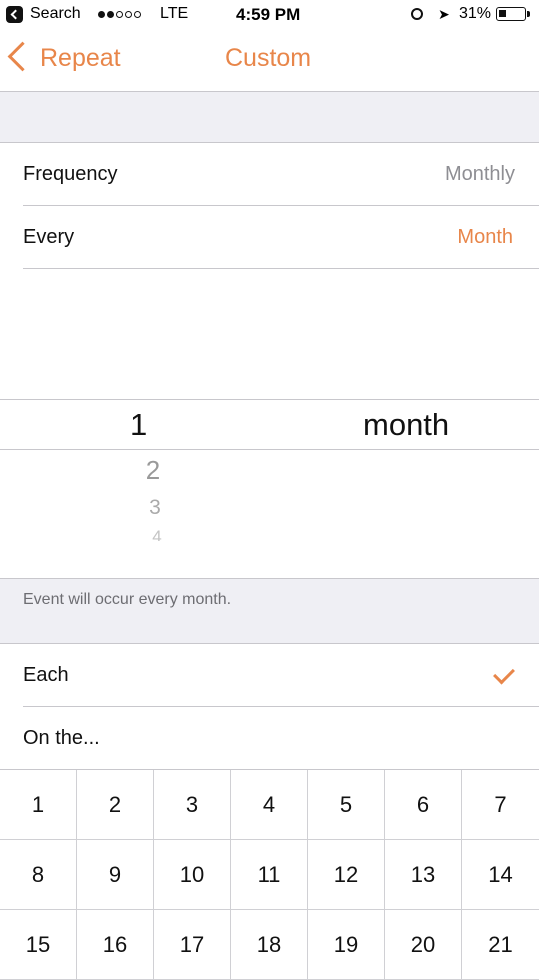  What do you see at coordinates (479, 174) in the screenshot?
I see `frequency-value: Monthly` at bounding box center [479, 174].